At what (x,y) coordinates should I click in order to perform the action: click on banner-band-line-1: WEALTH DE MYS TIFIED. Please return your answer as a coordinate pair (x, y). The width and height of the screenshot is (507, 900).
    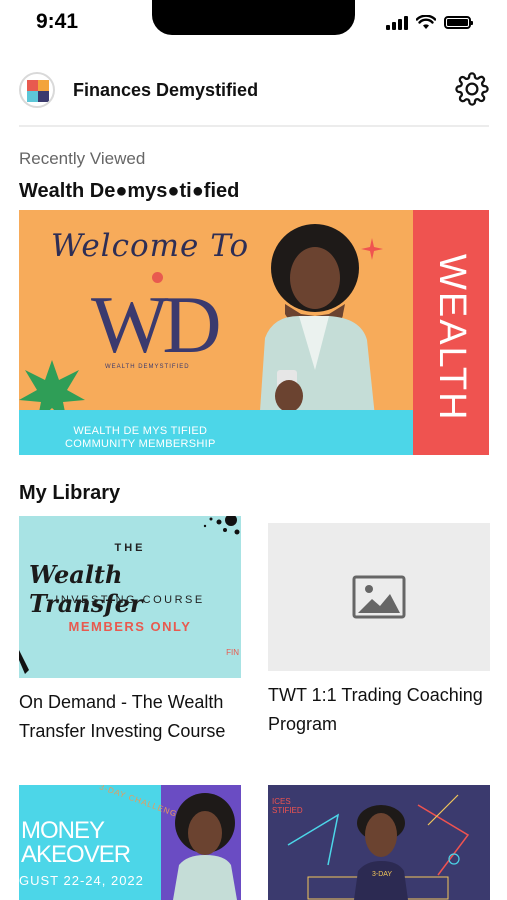
    Looking at the image, I should click on (140, 431).